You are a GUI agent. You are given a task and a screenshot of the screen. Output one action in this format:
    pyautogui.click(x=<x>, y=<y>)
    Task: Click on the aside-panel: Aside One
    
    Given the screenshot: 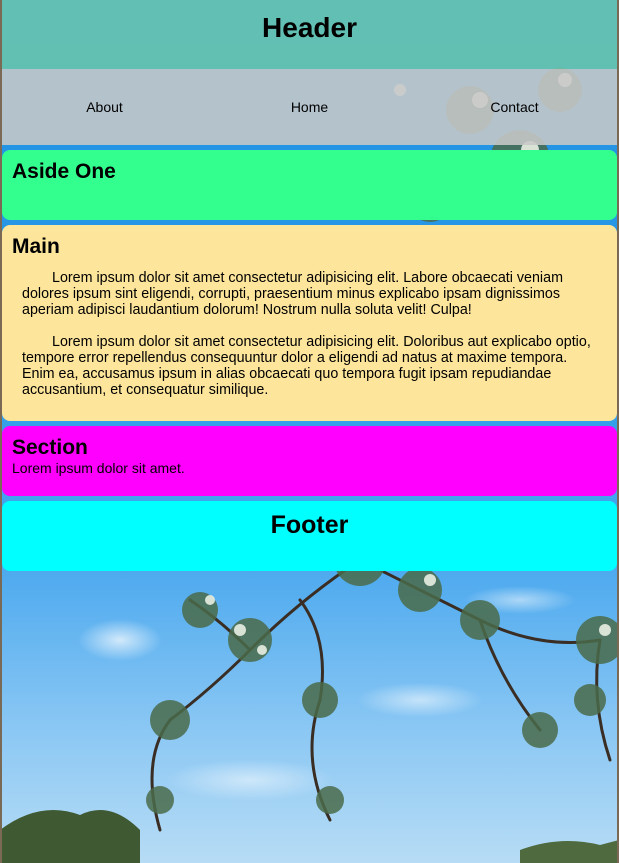 What is the action you would take?
    pyautogui.click(x=309, y=185)
    